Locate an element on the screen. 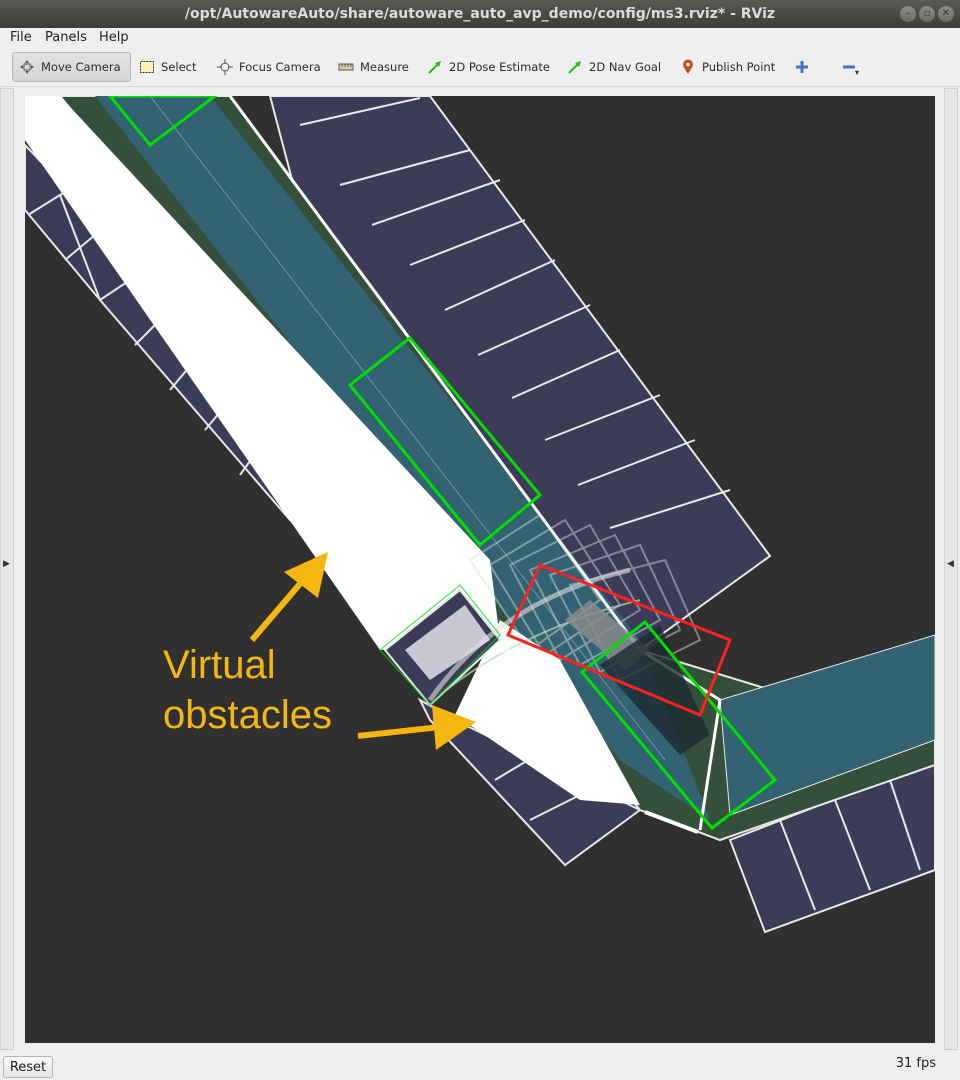 The width and height of the screenshot is (960, 1080). minimize-button: – is located at coordinates (908, 14).